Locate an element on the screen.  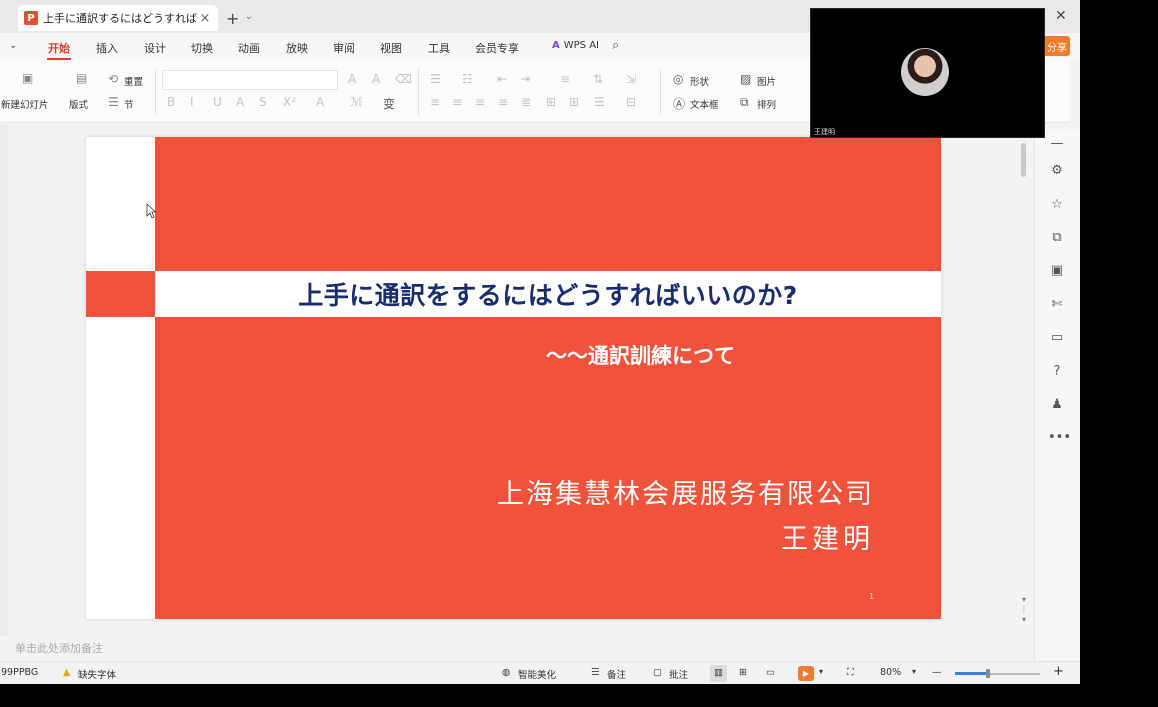
section-icon: ☰ is located at coordinates (113, 102).